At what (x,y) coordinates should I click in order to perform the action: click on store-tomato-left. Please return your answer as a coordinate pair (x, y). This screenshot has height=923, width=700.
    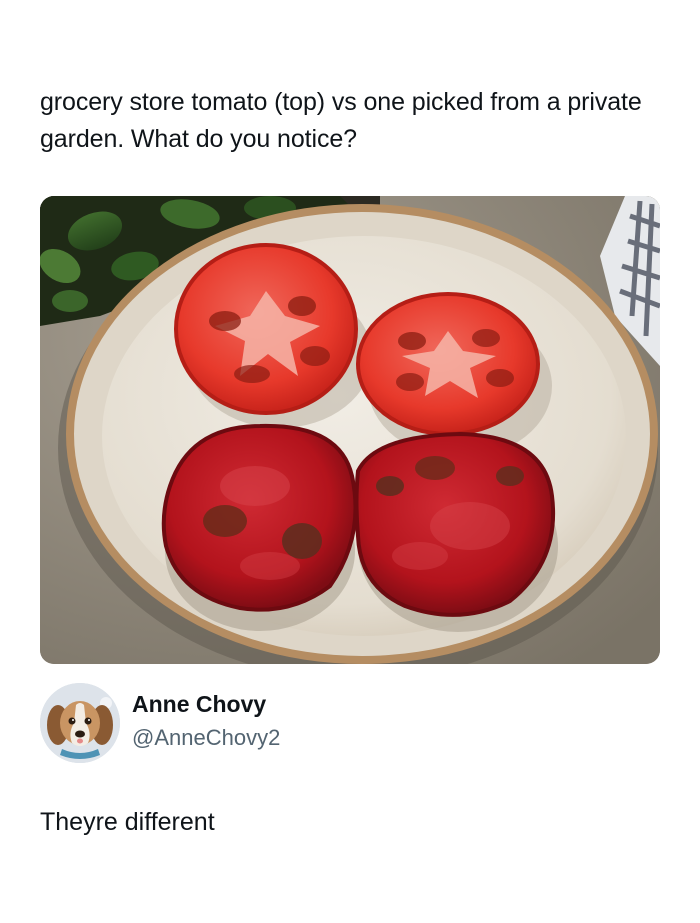
    Looking at the image, I should click on (266, 329).